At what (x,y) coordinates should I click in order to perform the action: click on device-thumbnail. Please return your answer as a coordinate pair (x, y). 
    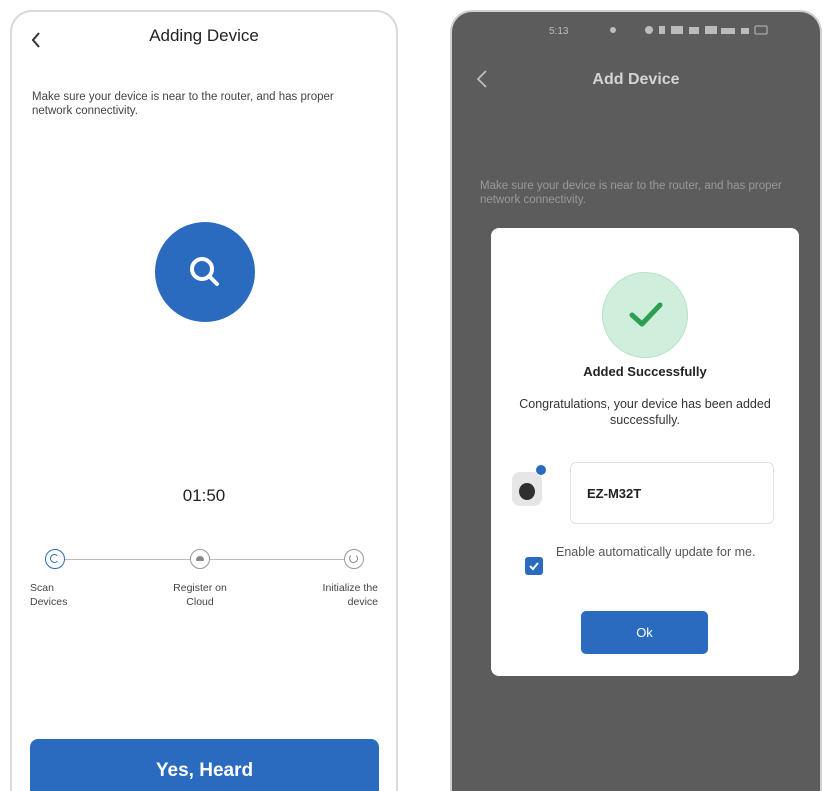
    Looking at the image, I should click on (528, 488).